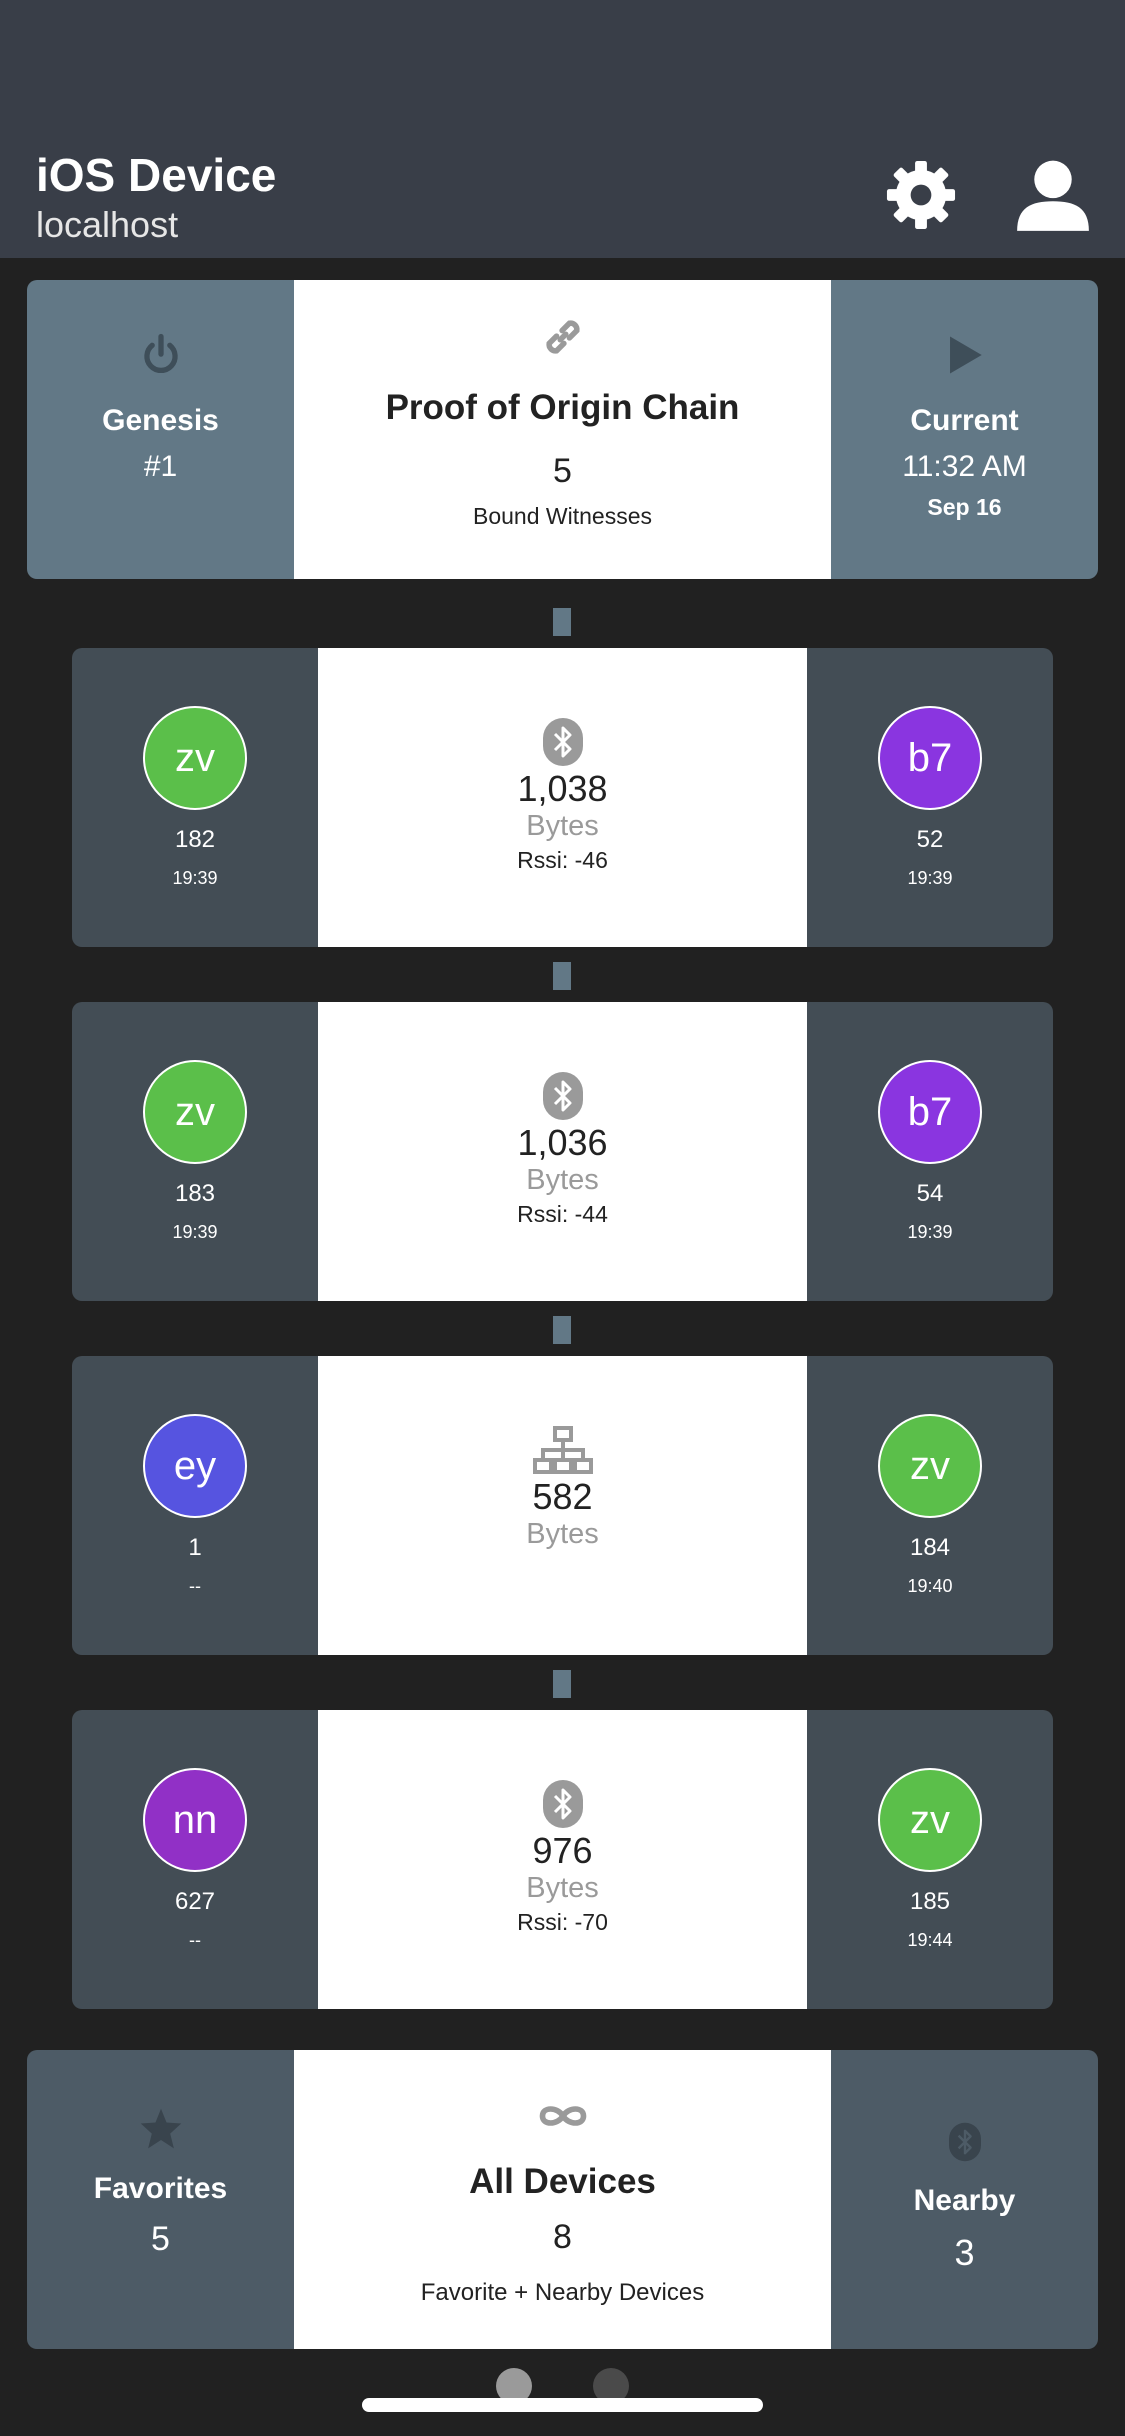  Describe the element at coordinates (562, 1214) in the screenshot. I see `rssi-value: Rssi: -44` at that location.